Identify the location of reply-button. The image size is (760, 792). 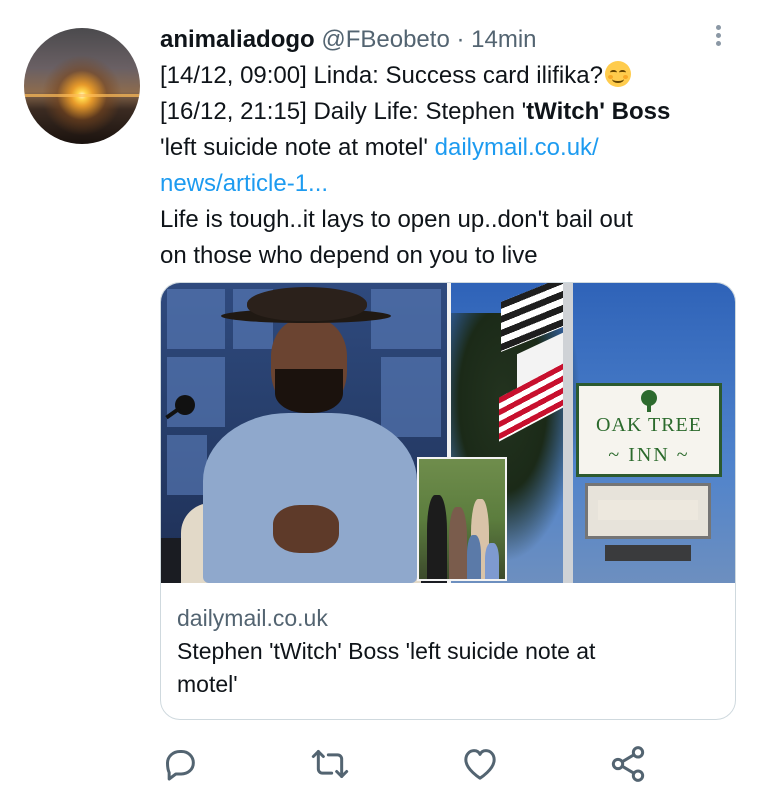
(180, 764).